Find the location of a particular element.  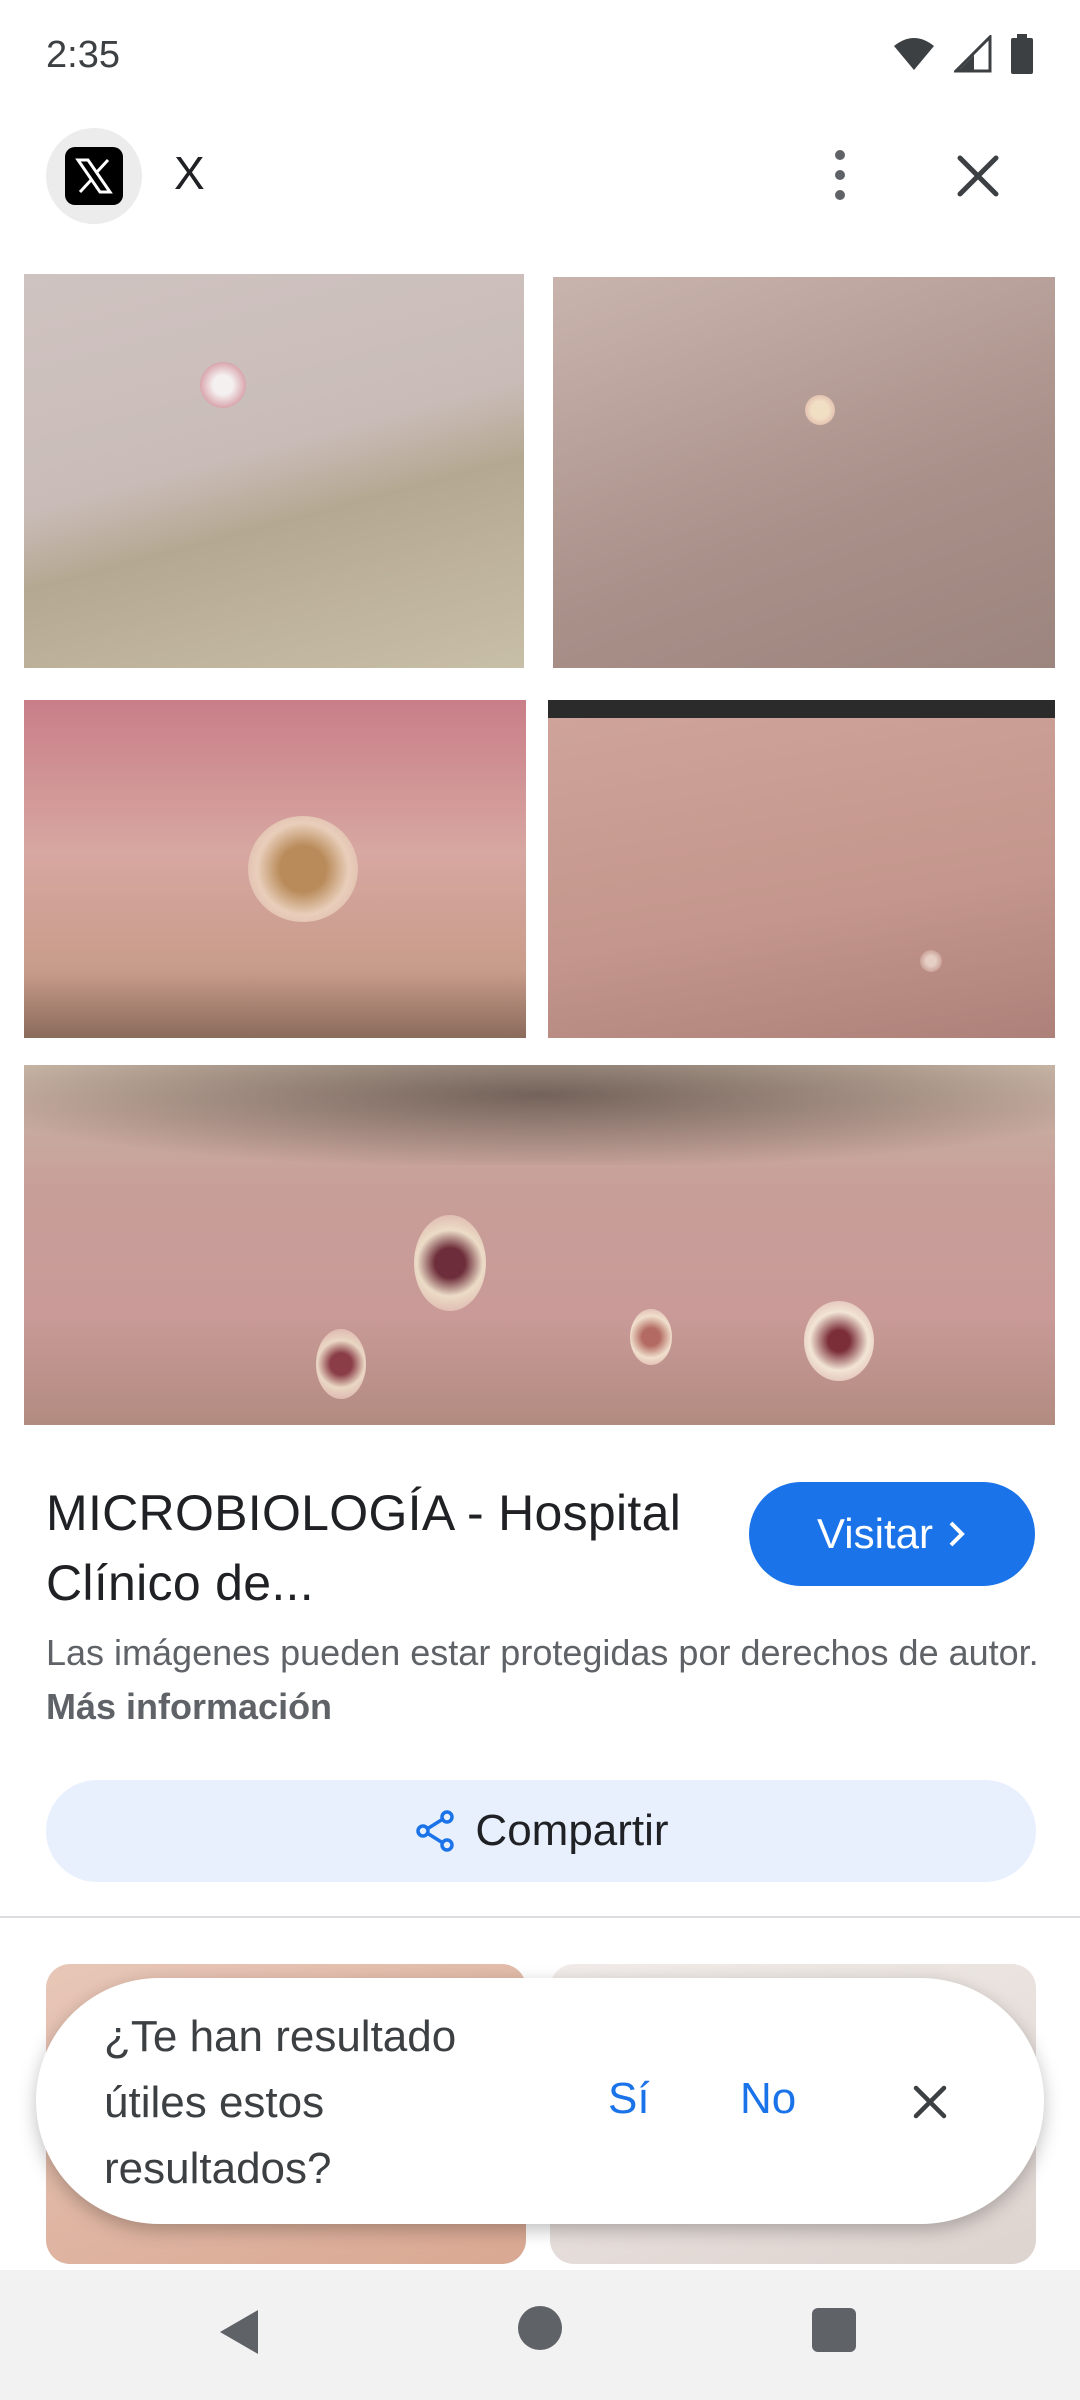

status-icons is located at coordinates (963, 54).